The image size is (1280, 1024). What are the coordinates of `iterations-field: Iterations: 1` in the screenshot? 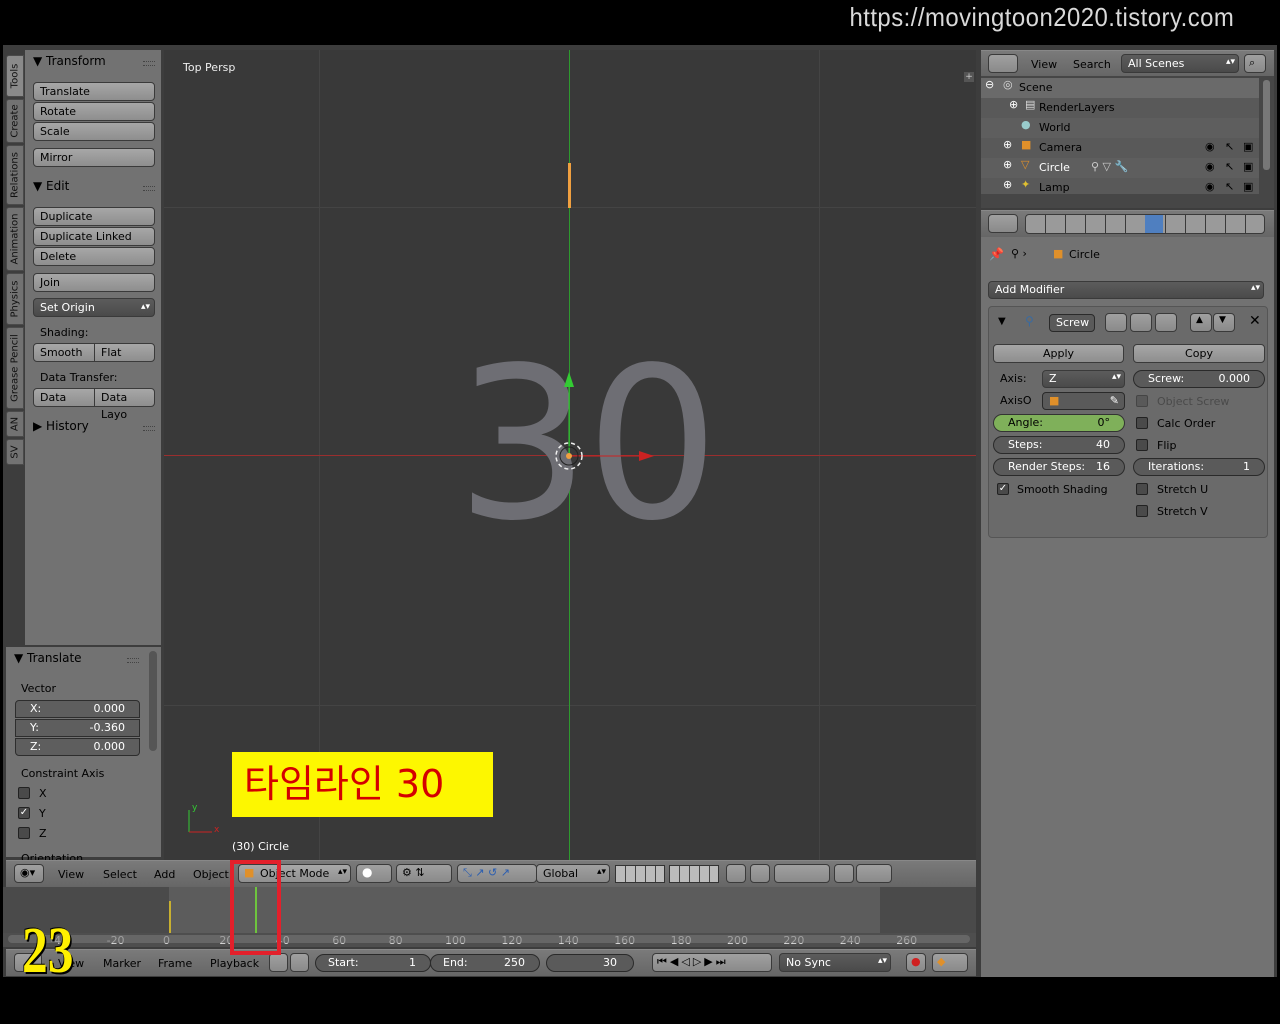 It's located at (1199, 467).